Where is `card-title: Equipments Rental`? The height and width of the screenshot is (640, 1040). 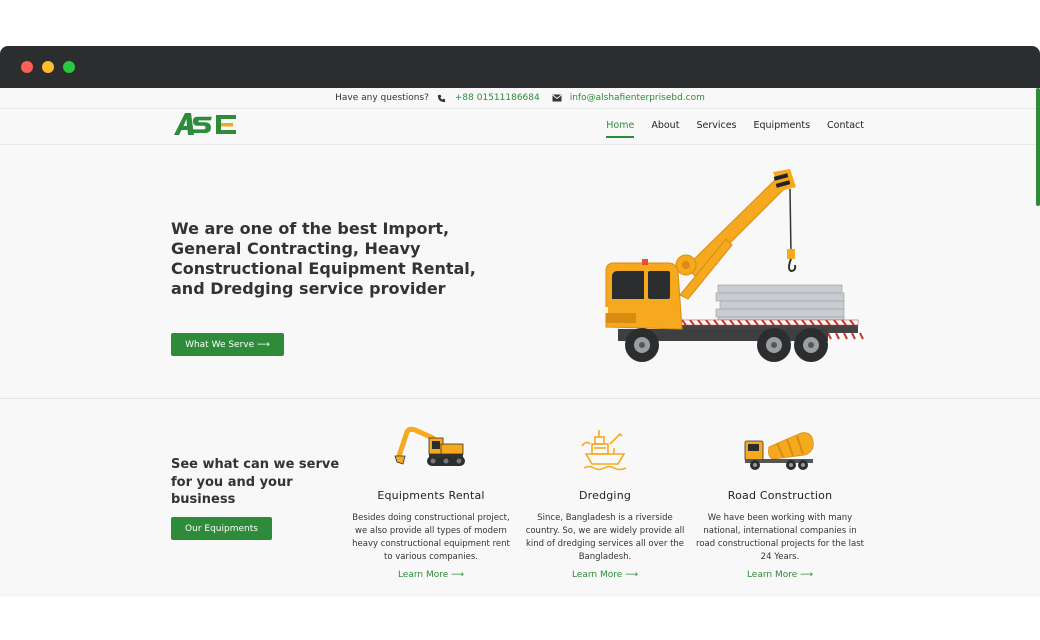 card-title: Equipments Rental is located at coordinates (431, 495).